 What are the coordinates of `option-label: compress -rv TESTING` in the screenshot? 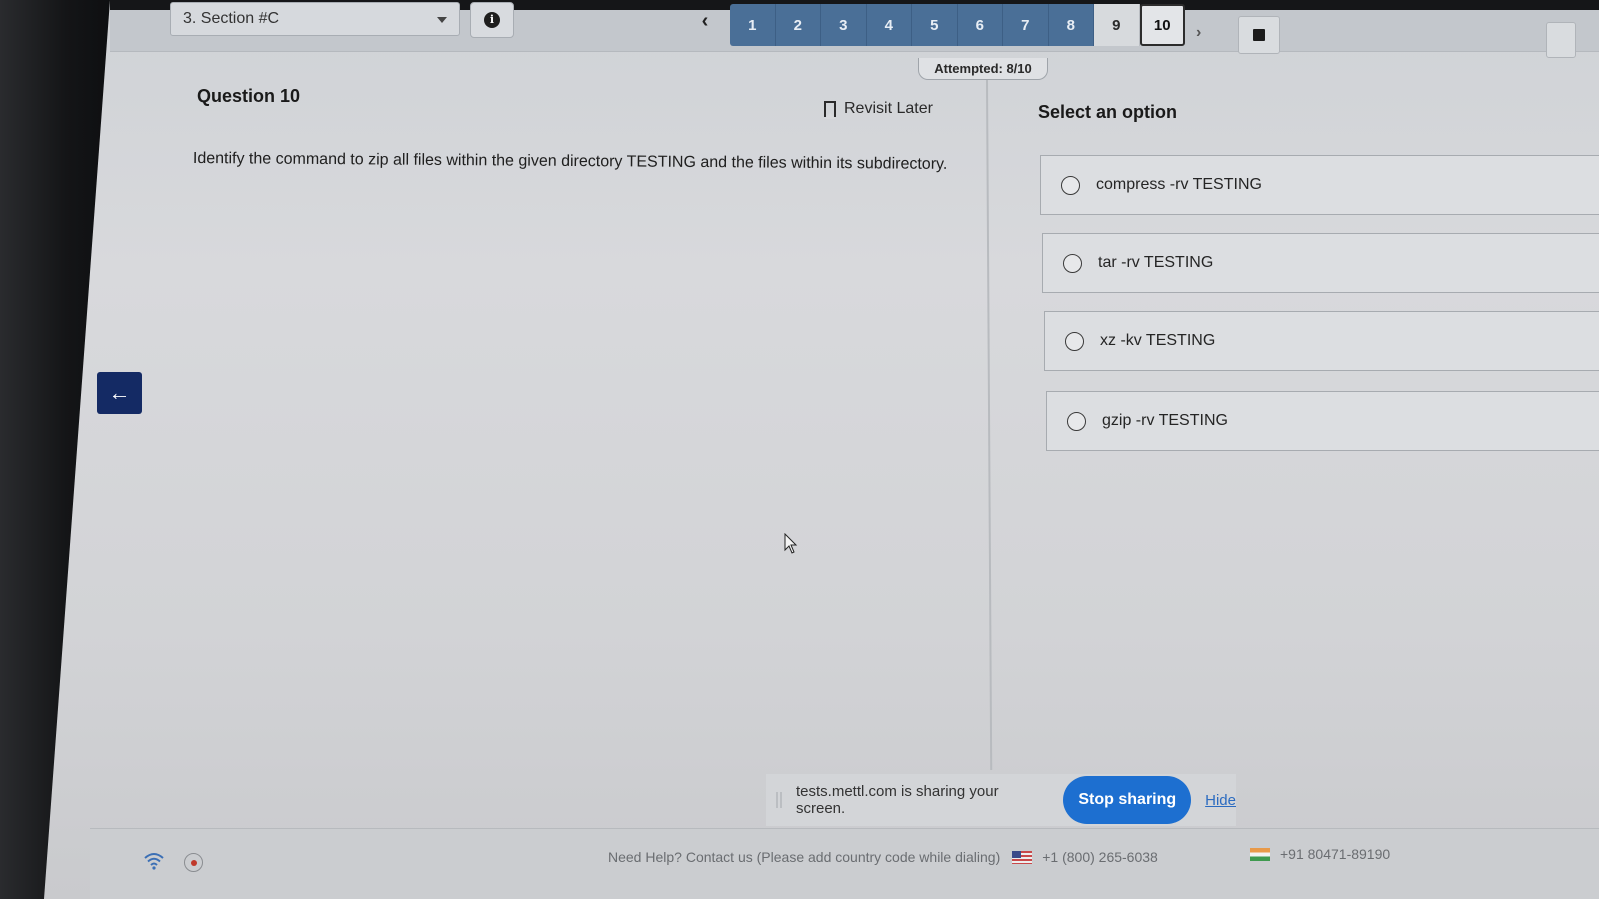 It's located at (1179, 184).